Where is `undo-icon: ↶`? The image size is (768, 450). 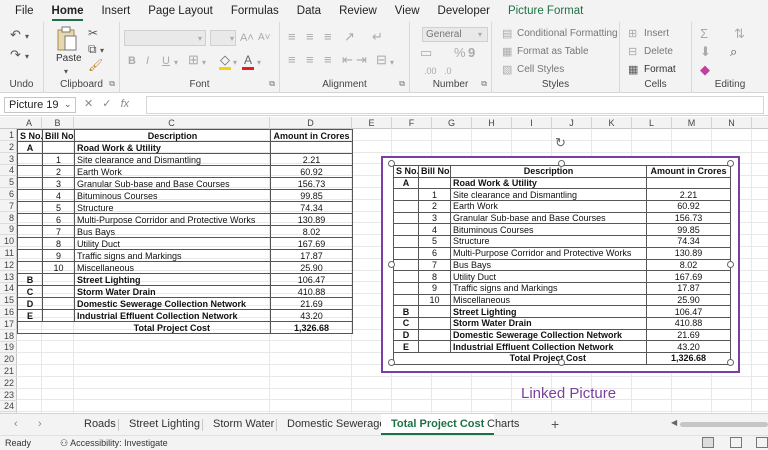
undo-icon: ↶ is located at coordinates (15, 35).